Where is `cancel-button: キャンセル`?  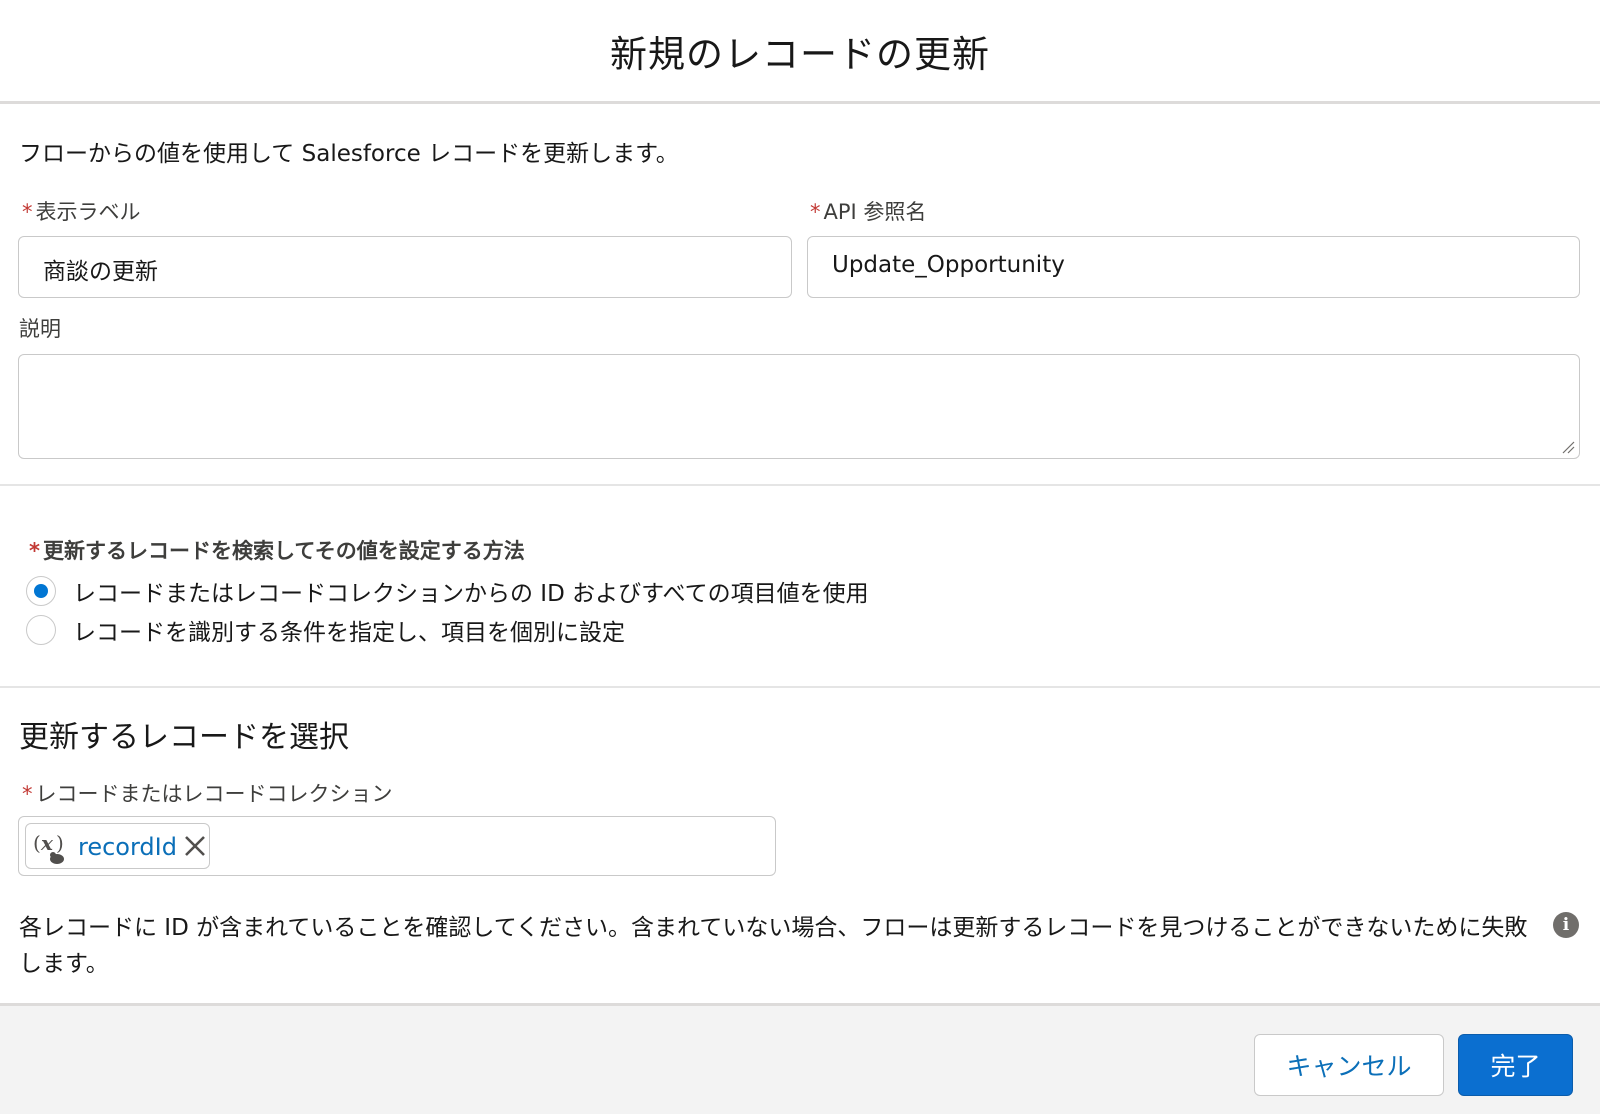
cancel-button: キャンセル is located at coordinates (1349, 1065).